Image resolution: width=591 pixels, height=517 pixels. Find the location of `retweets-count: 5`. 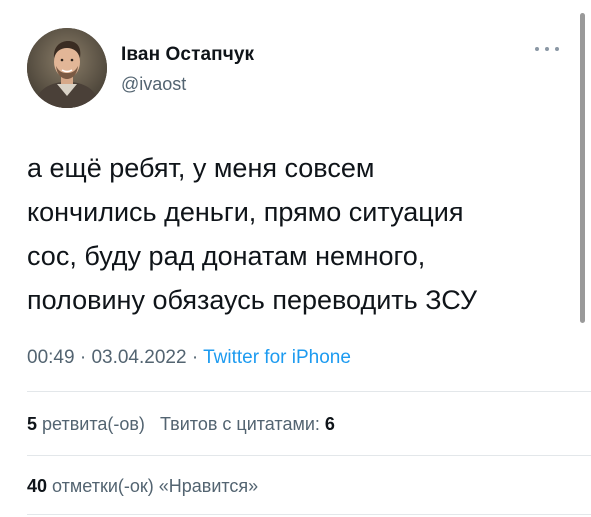

retweets-count: 5 is located at coordinates (32, 424).